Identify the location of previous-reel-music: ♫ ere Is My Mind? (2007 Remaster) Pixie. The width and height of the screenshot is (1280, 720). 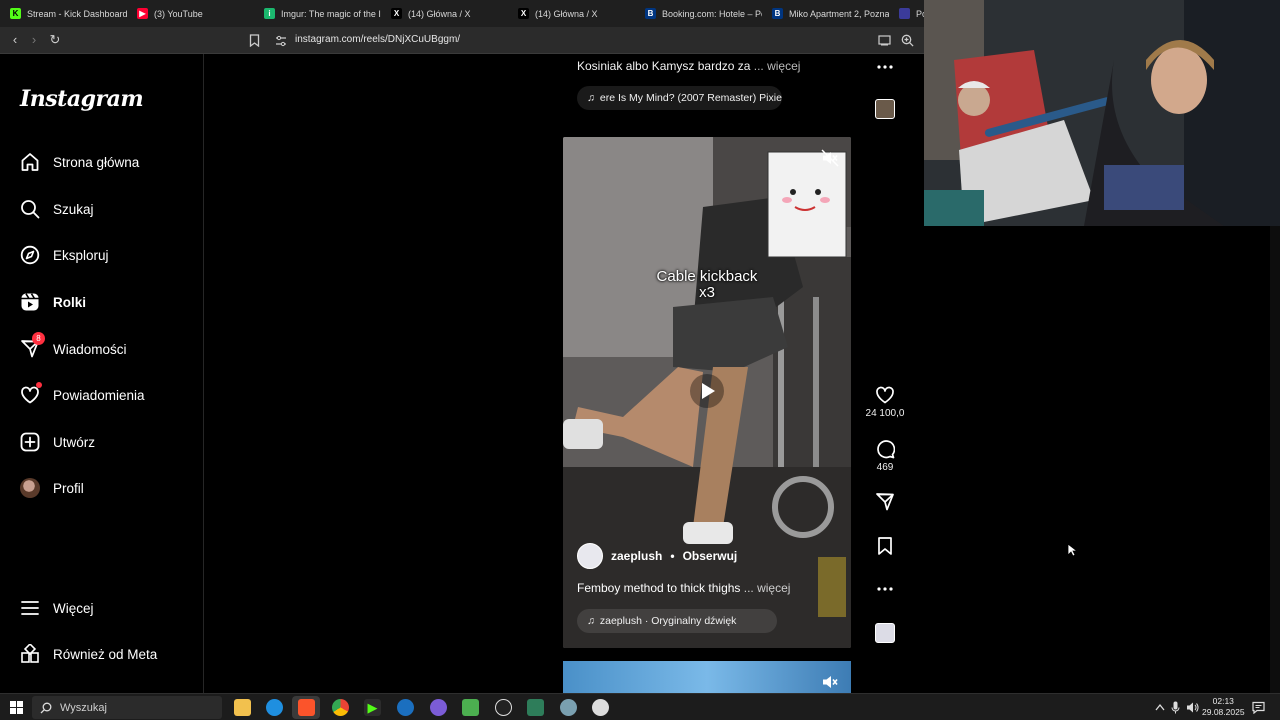
(679, 98).